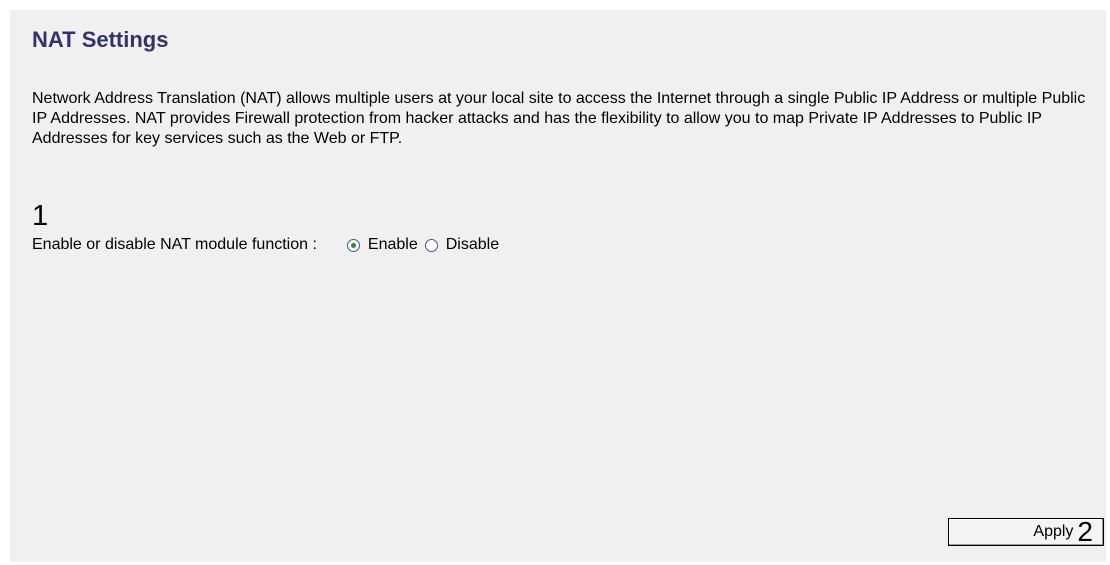  I want to click on nat-module-label: Enable or disable NAT module function :, so click(174, 244).